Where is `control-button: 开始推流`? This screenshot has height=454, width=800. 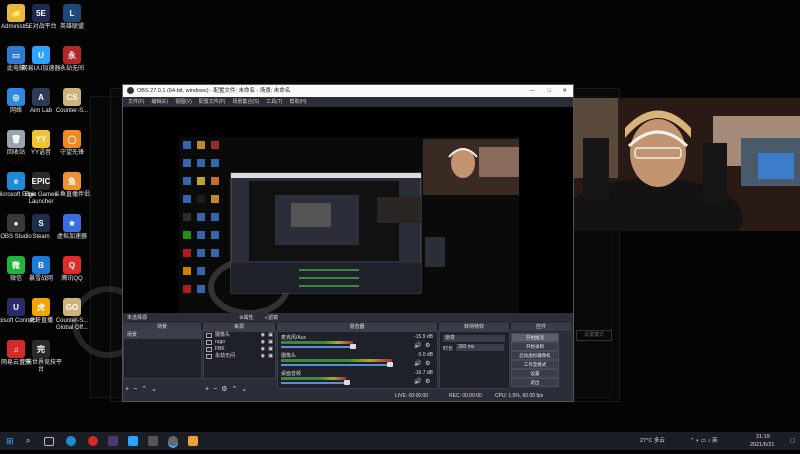
control-button: 开始推流 is located at coordinates (535, 337).